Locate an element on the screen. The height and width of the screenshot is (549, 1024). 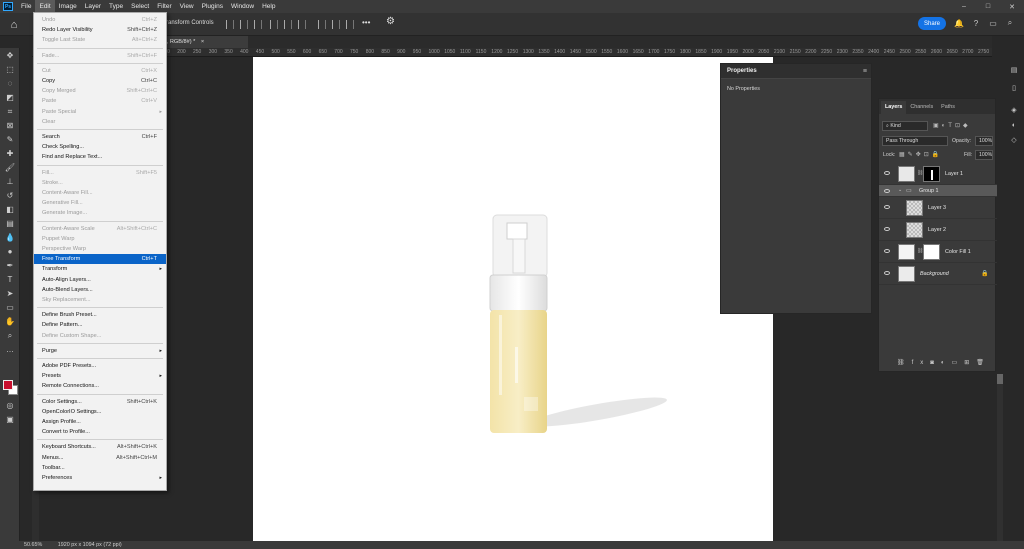
layer-row: Layer 2 is located at coordinates (938, 230).